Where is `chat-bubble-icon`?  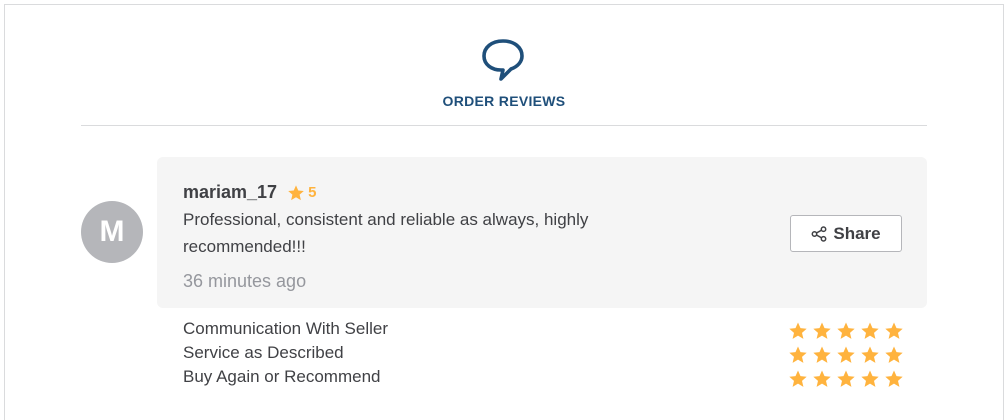 chat-bubble-icon is located at coordinates (503, 60).